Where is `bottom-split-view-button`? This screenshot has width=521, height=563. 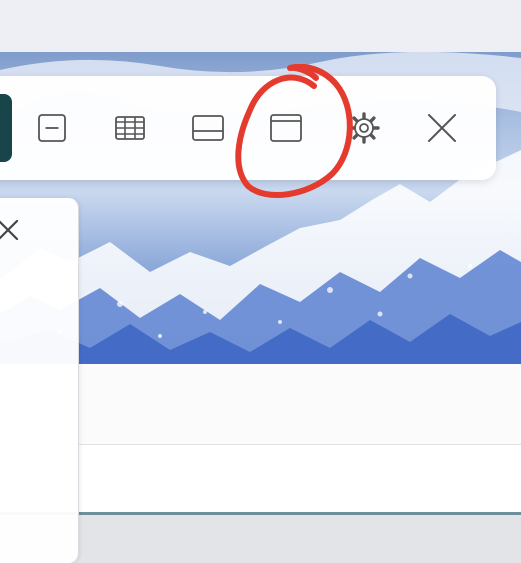
bottom-split-view-button is located at coordinates (208, 128).